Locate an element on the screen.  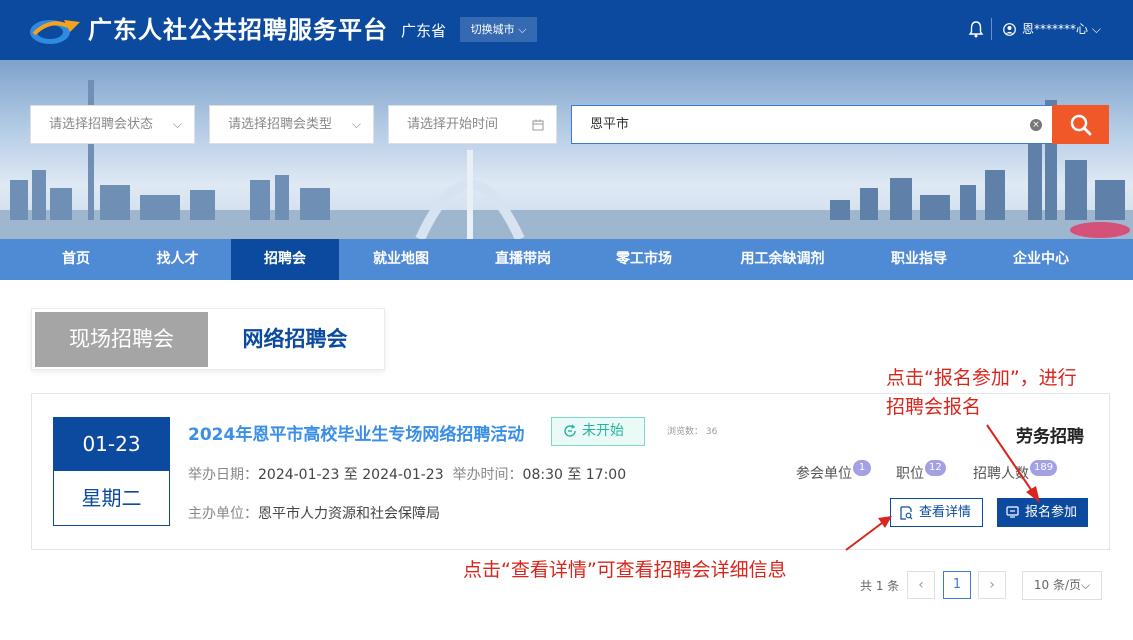
start-date-picker: 请选择开始时间 is located at coordinates (472, 124).